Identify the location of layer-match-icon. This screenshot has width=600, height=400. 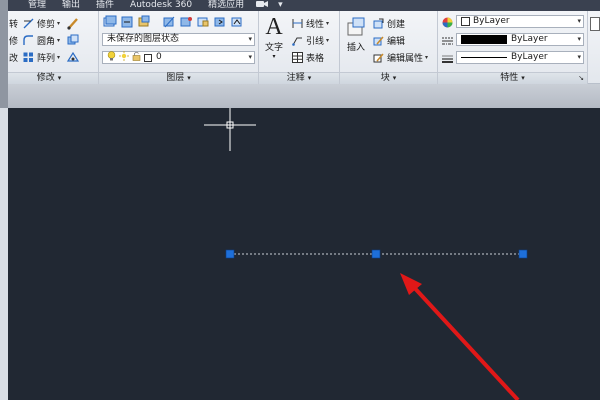
(144, 22).